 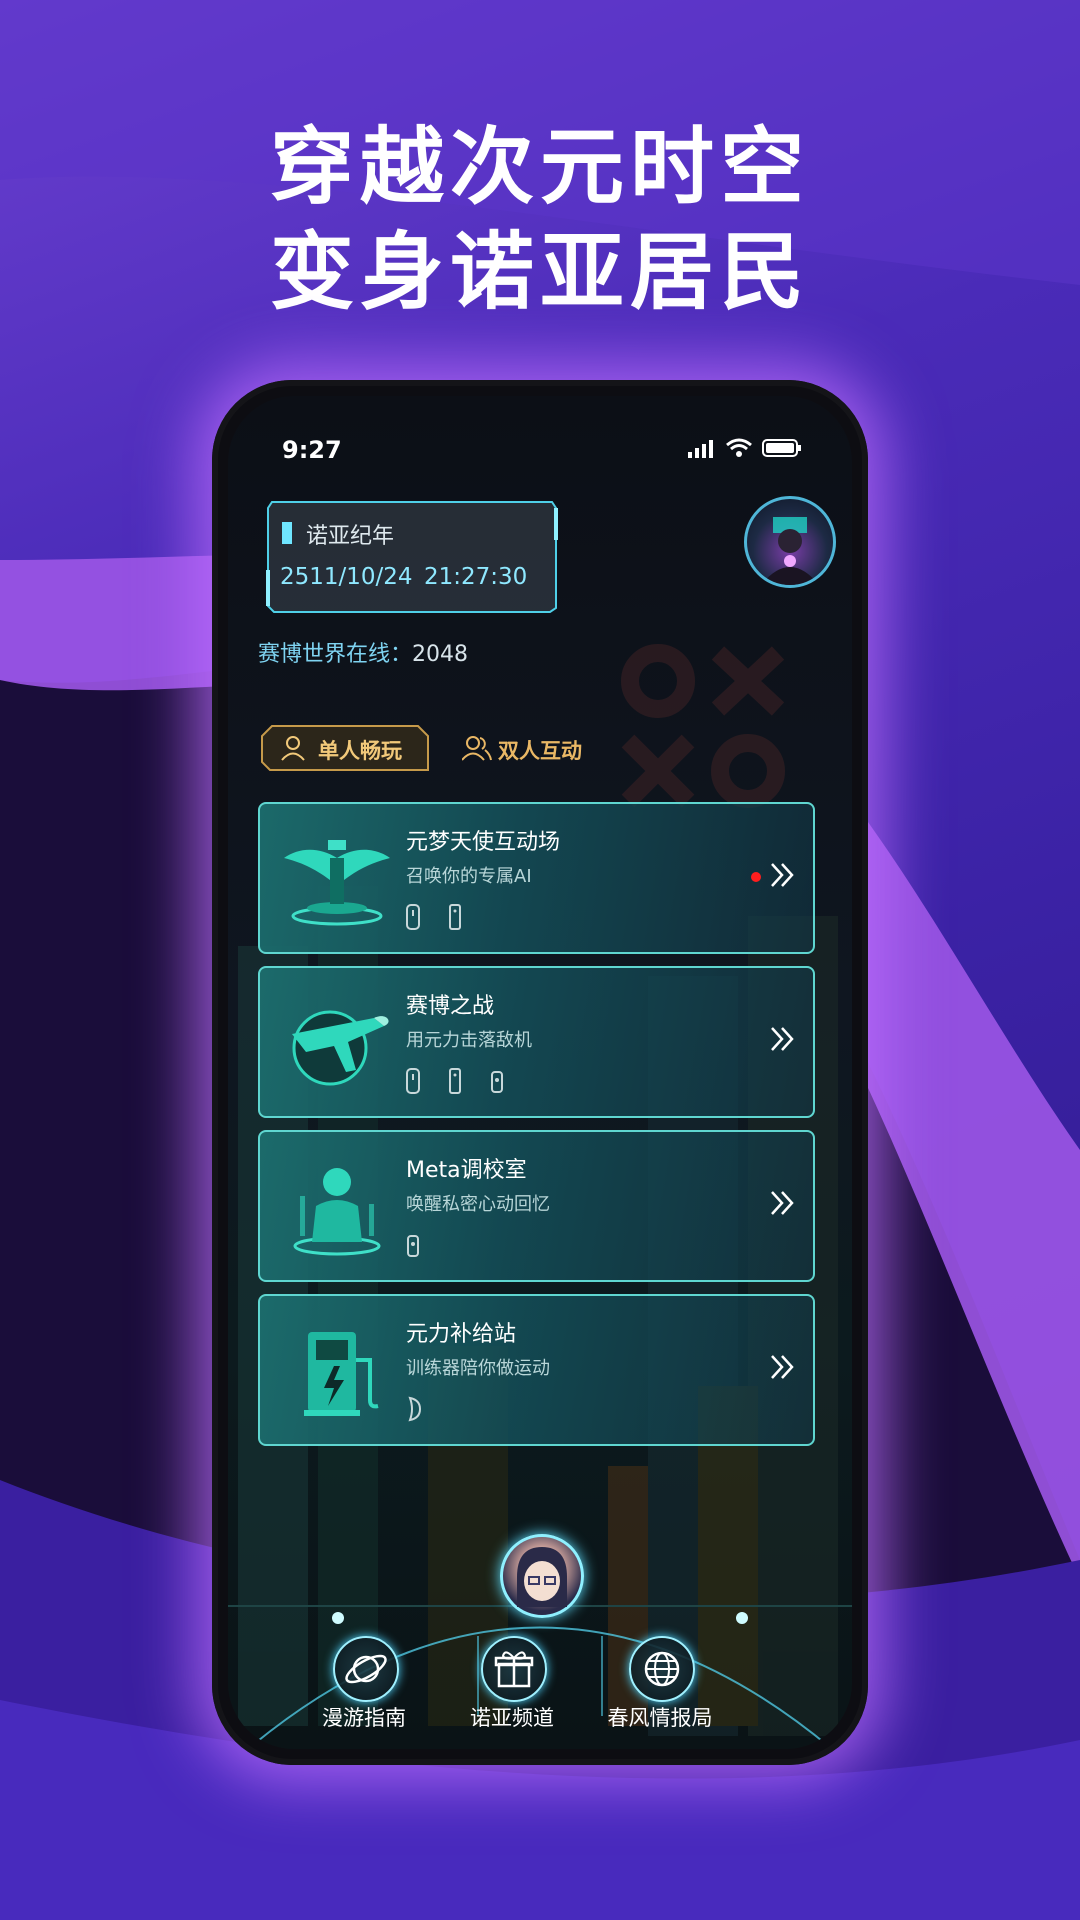 I want to click on planet-icon, so click(x=366, y=1669).